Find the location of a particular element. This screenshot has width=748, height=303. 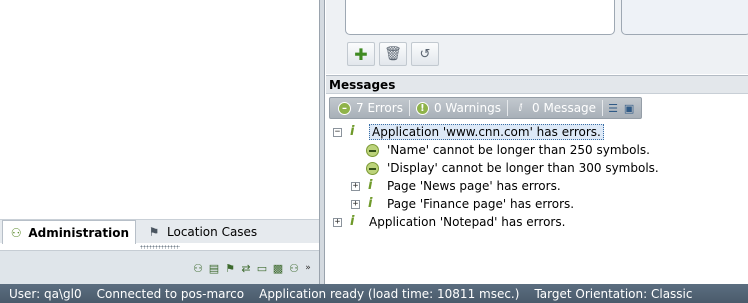

tree-row-text: Application 'www.cnn.com' has errors. is located at coordinates (486, 132).